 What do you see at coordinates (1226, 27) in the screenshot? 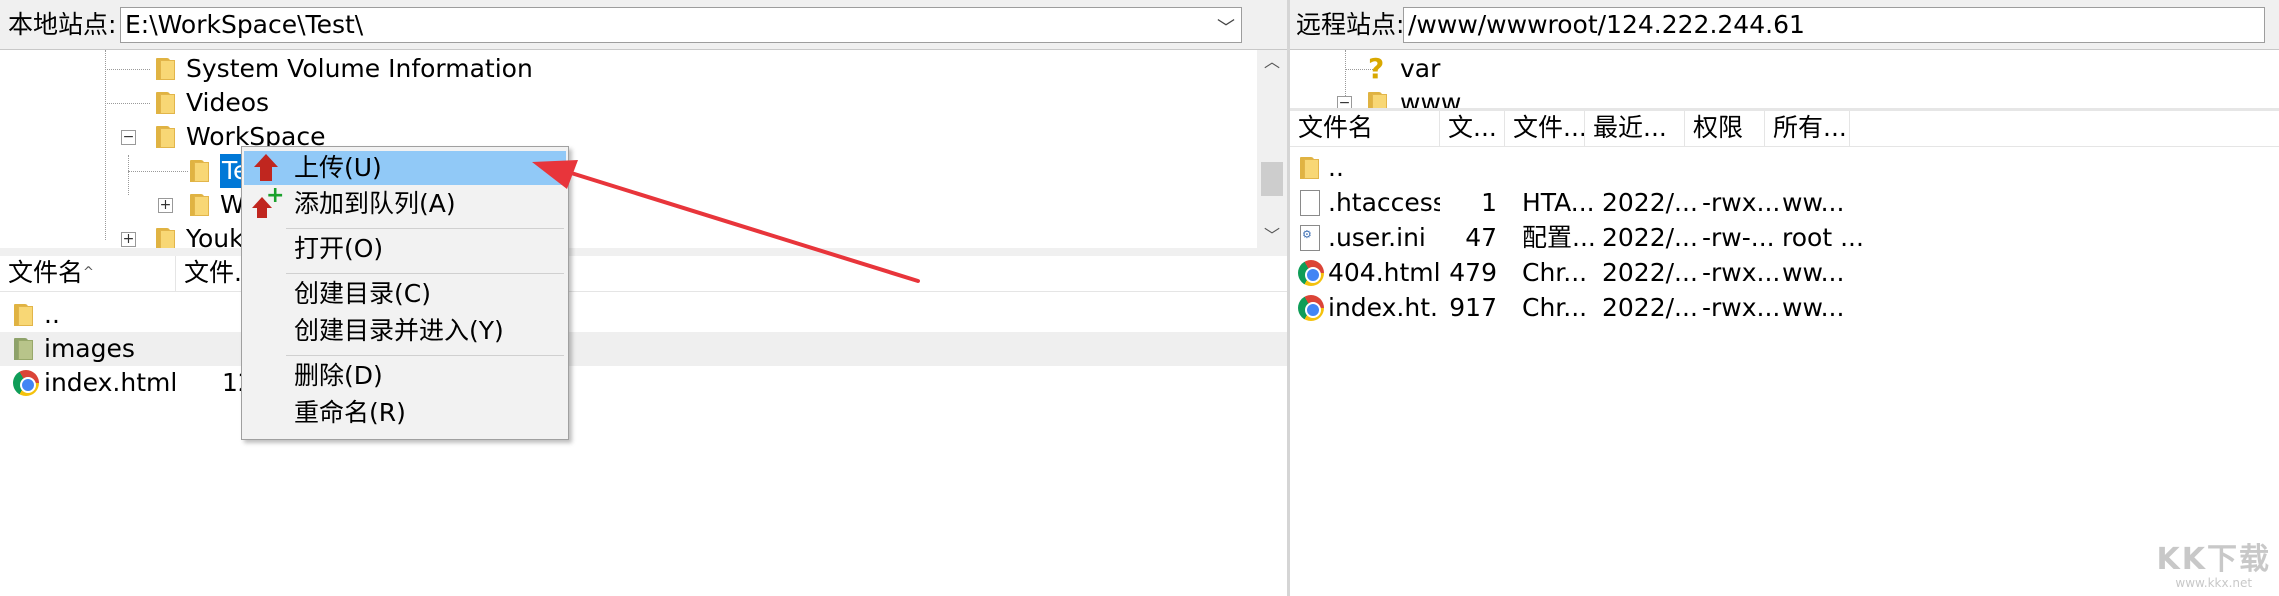
I see `chevron-down-icon: ﹀` at bounding box center [1226, 27].